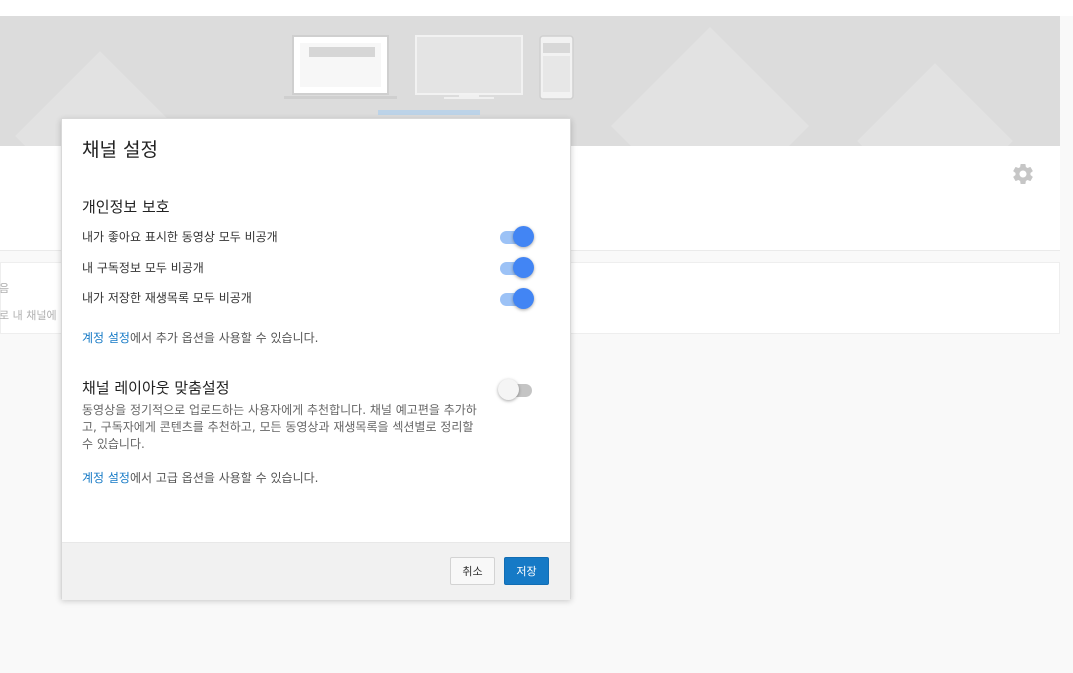 The width and height of the screenshot is (1073, 673). Describe the element at coordinates (120, 150) in the screenshot. I see `dialog-title: 채널 설정` at that location.